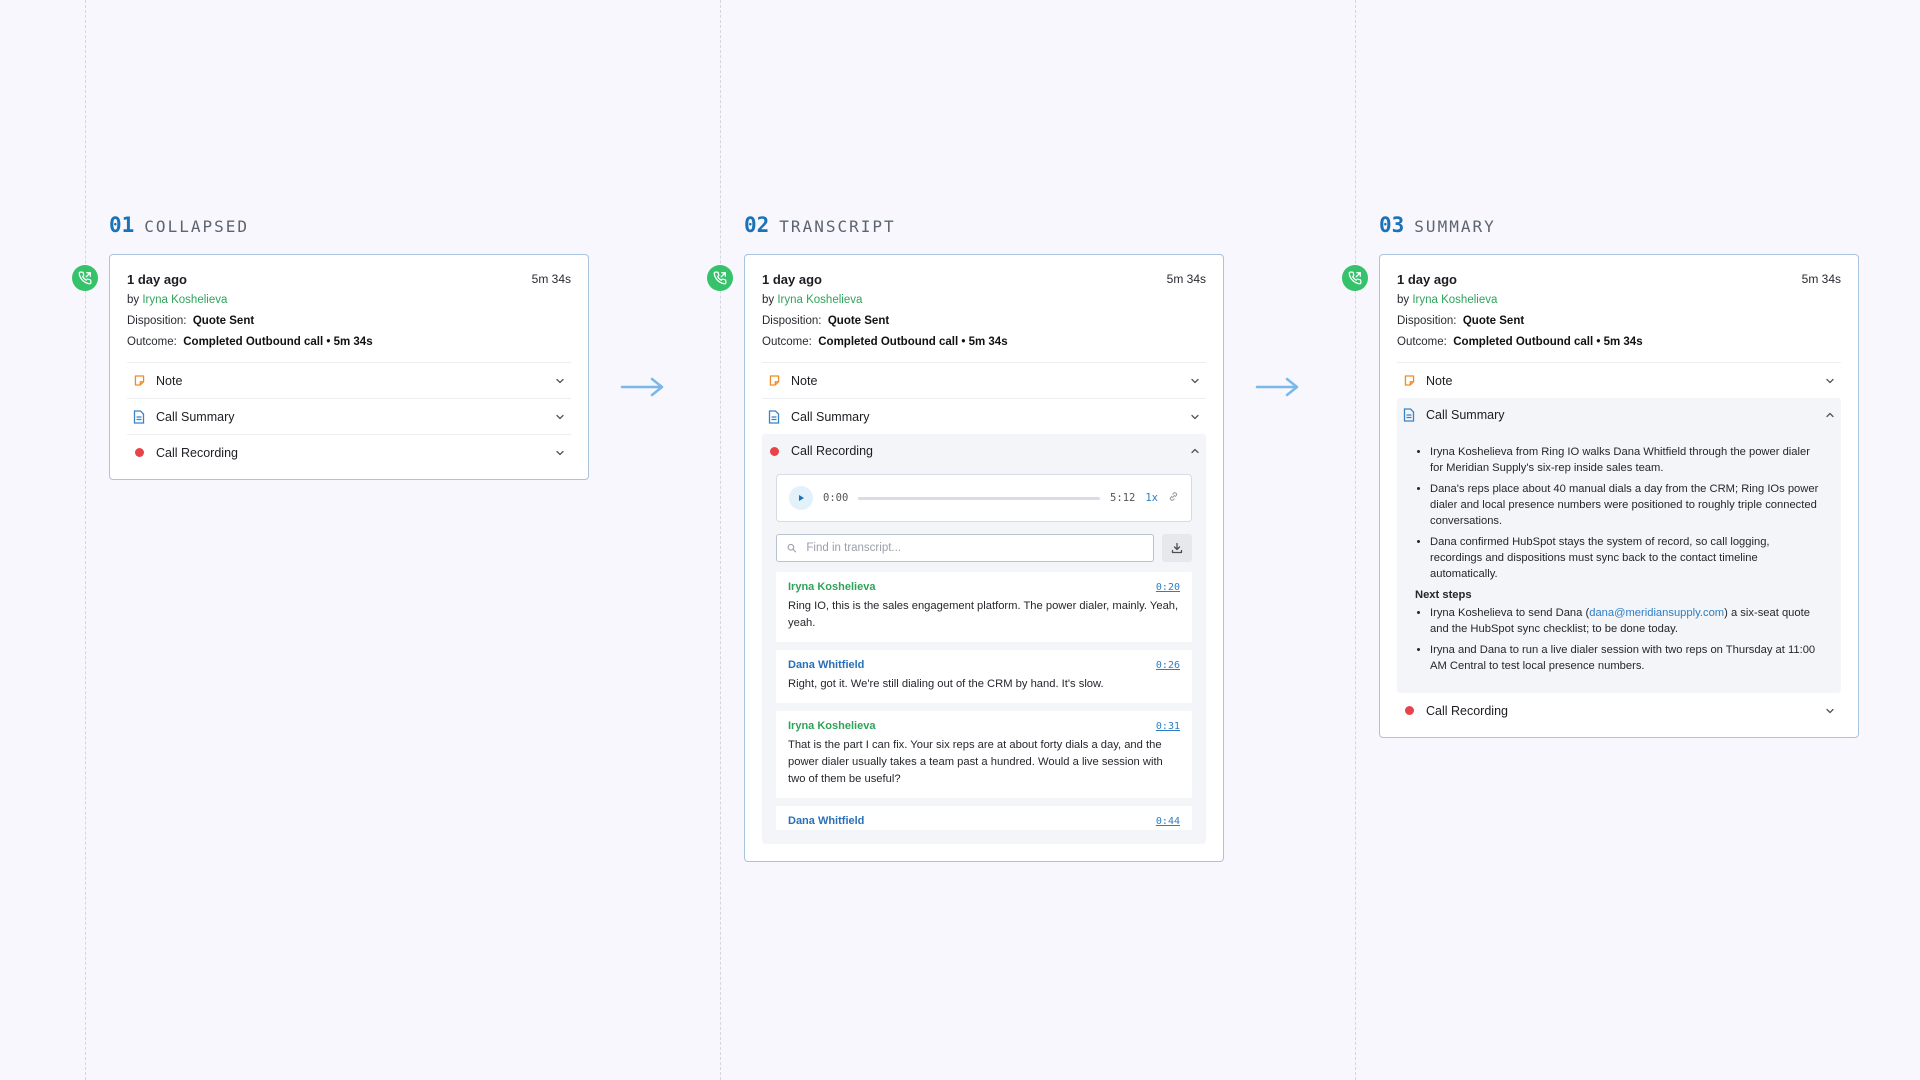 The width and height of the screenshot is (1920, 1080). What do you see at coordinates (984, 818) in the screenshot?
I see `transcript-entry: Dana Whitfield 0:44` at bounding box center [984, 818].